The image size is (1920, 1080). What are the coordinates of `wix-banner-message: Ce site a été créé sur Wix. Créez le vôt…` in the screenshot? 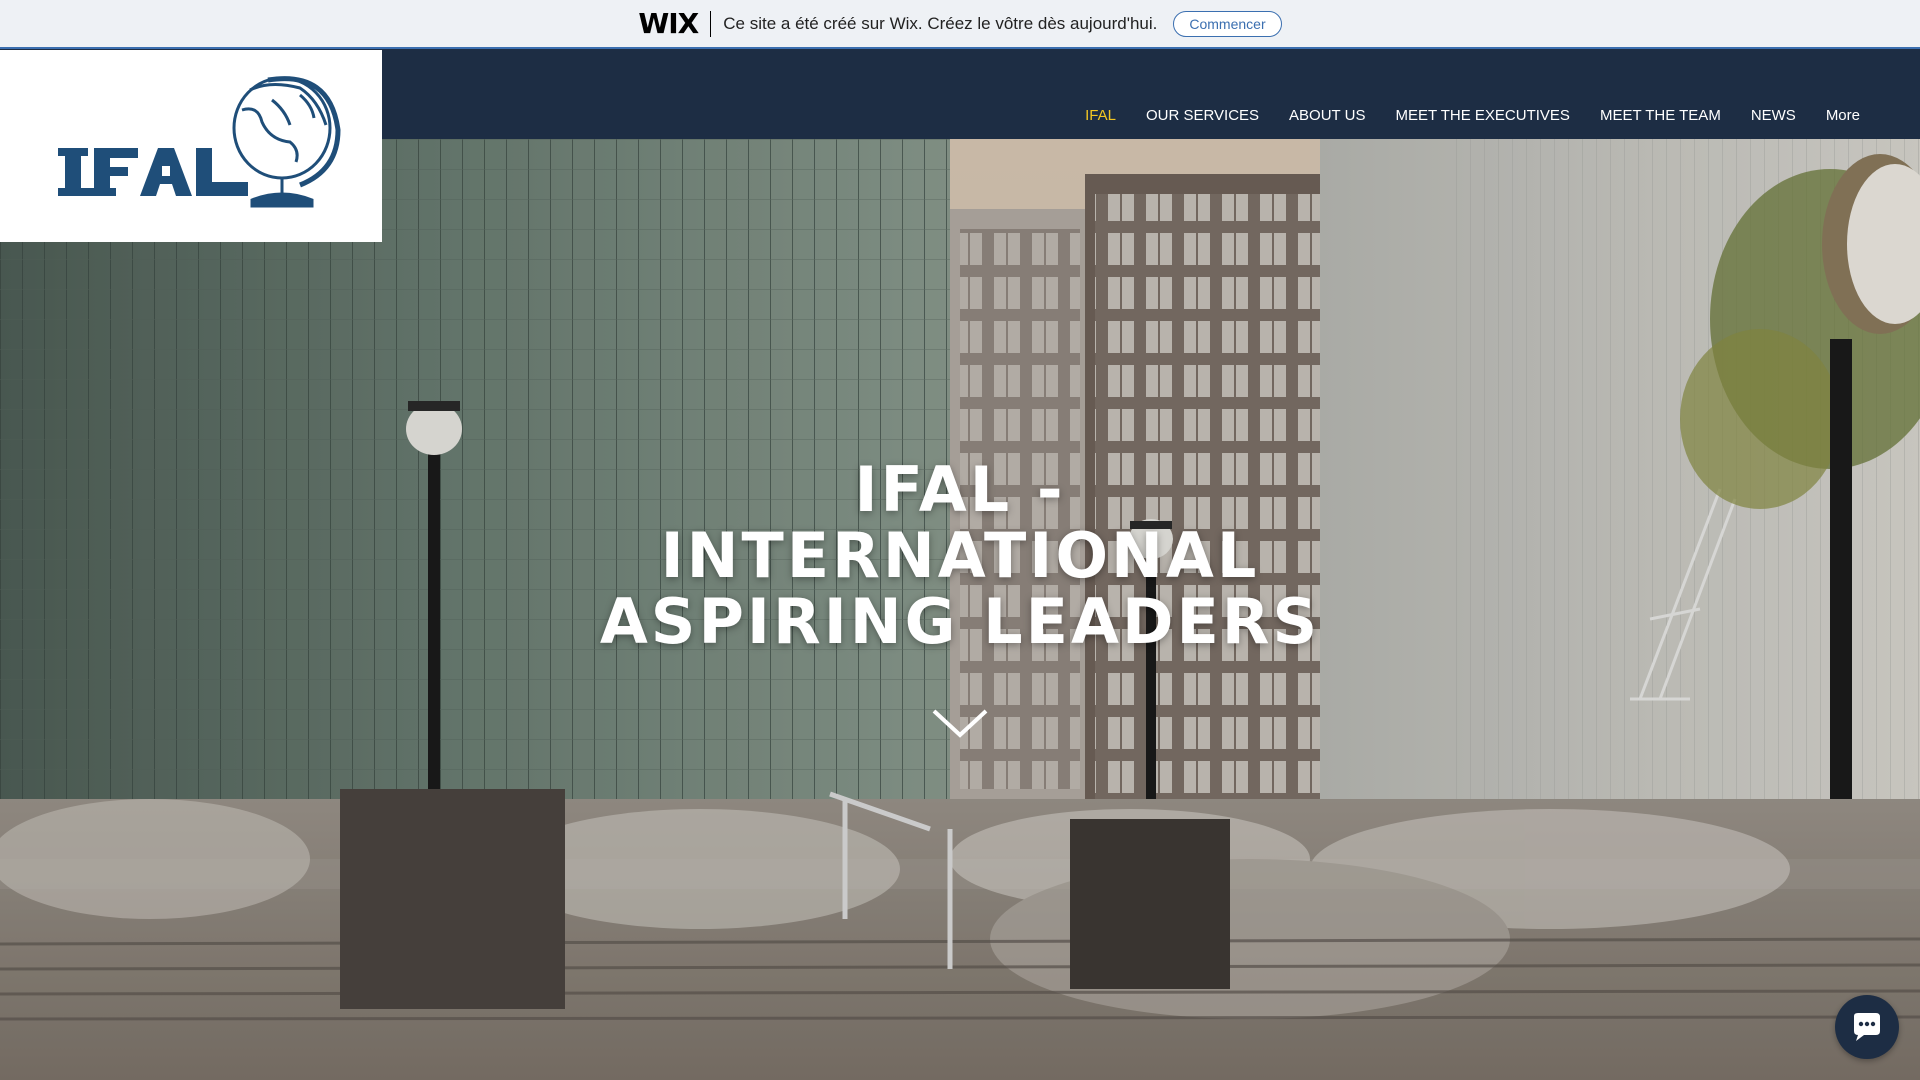 It's located at (940, 23).